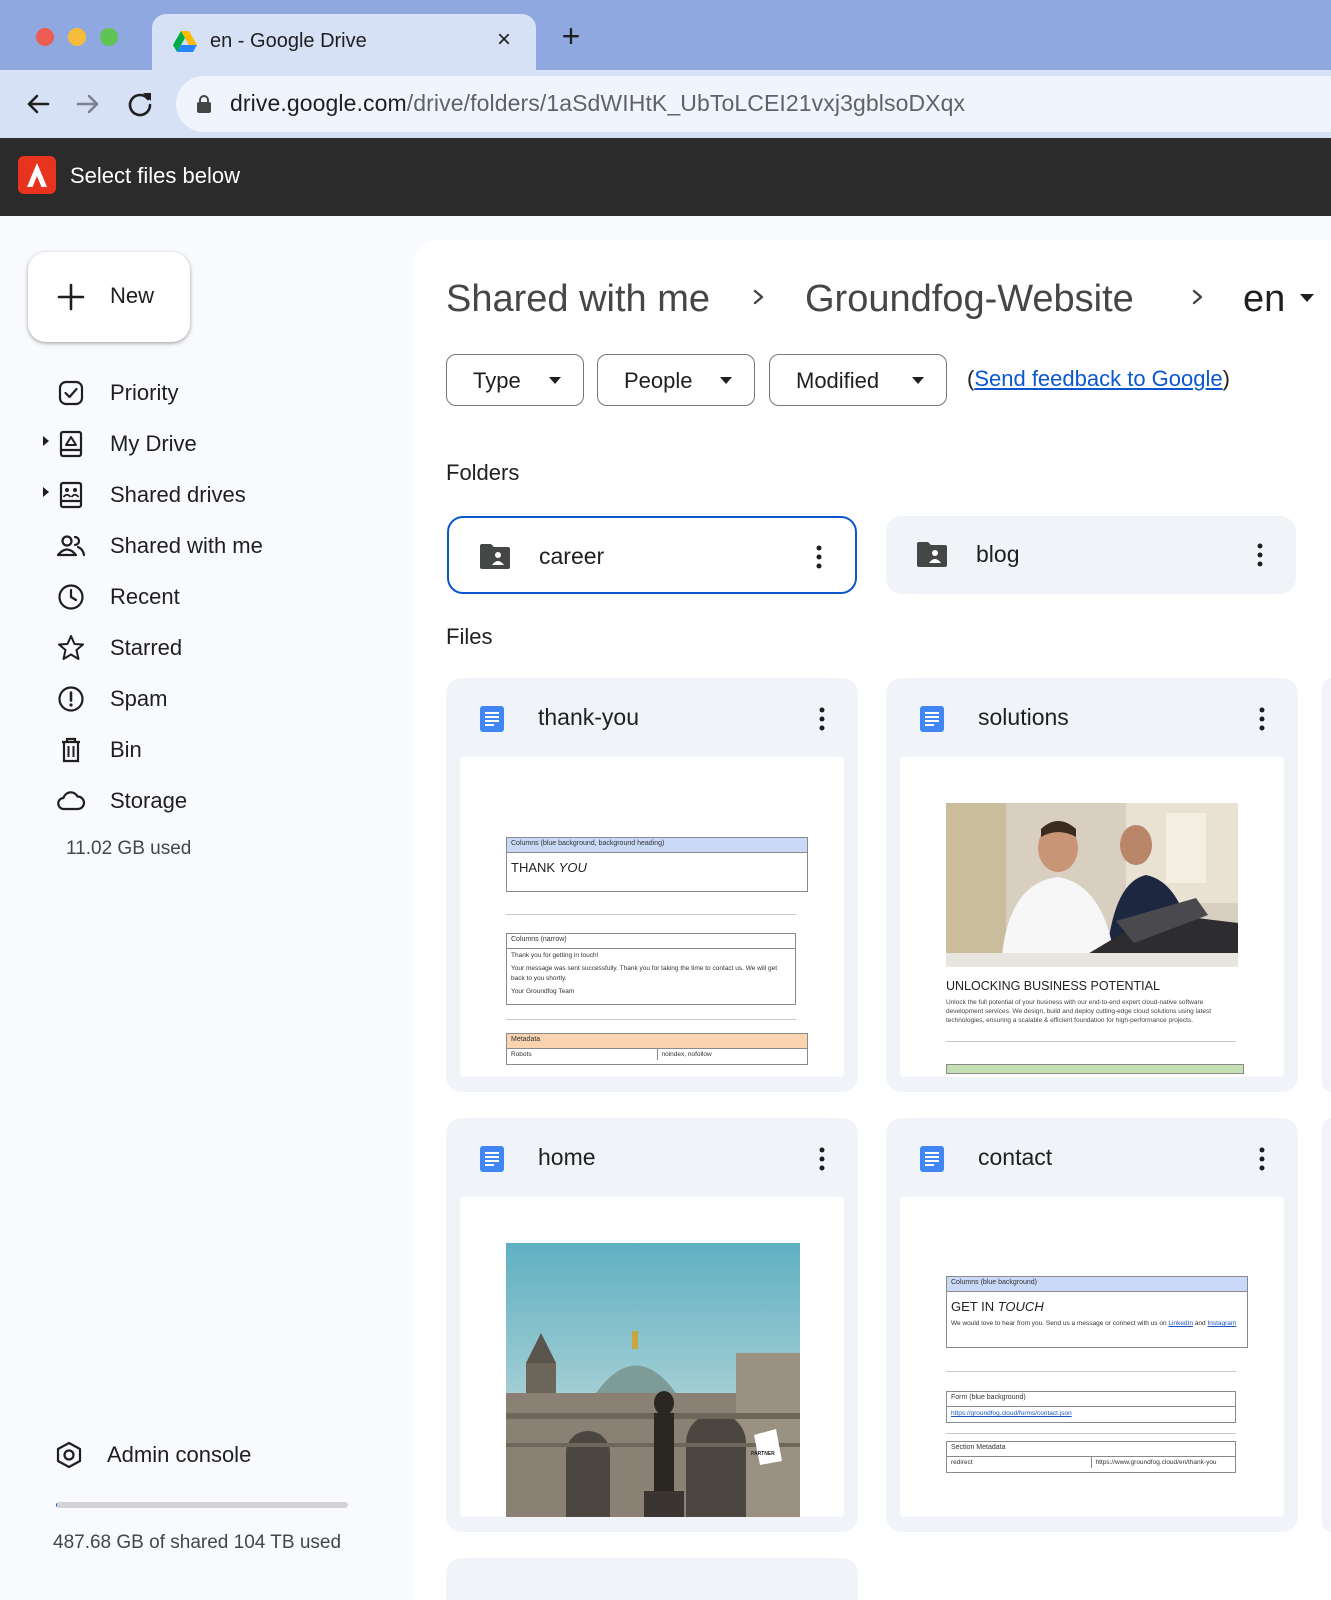 This screenshot has height=1600, width=1331. What do you see at coordinates (200, 545) in the screenshot?
I see `sidebar-item-shared-with-me: Shared with me` at bounding box center [200, 545].